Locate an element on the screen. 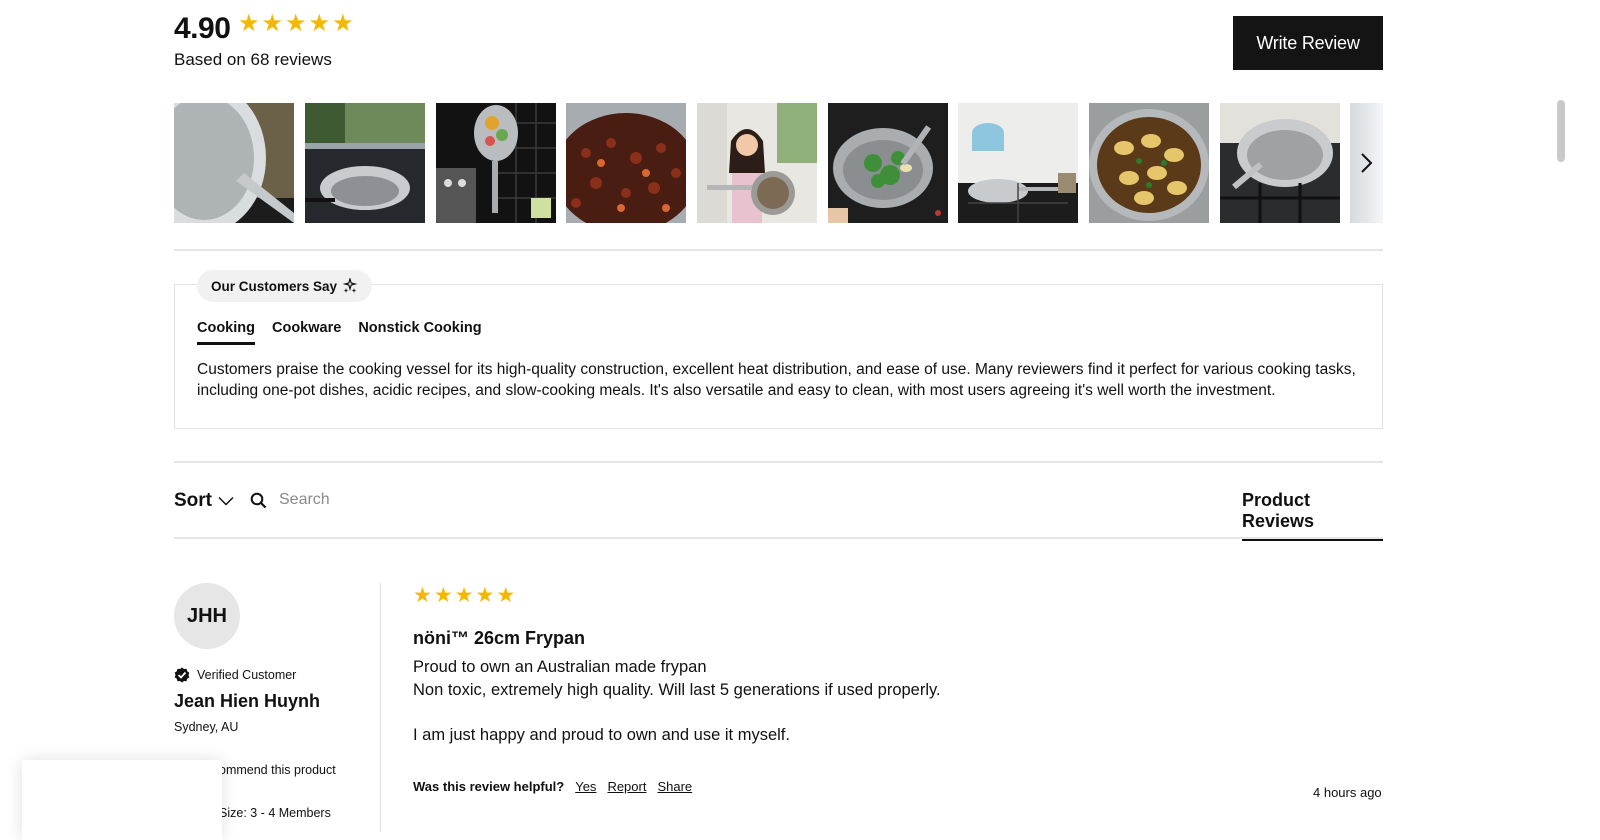  girl-with-pan-photo is located at coordinates (757, 163).